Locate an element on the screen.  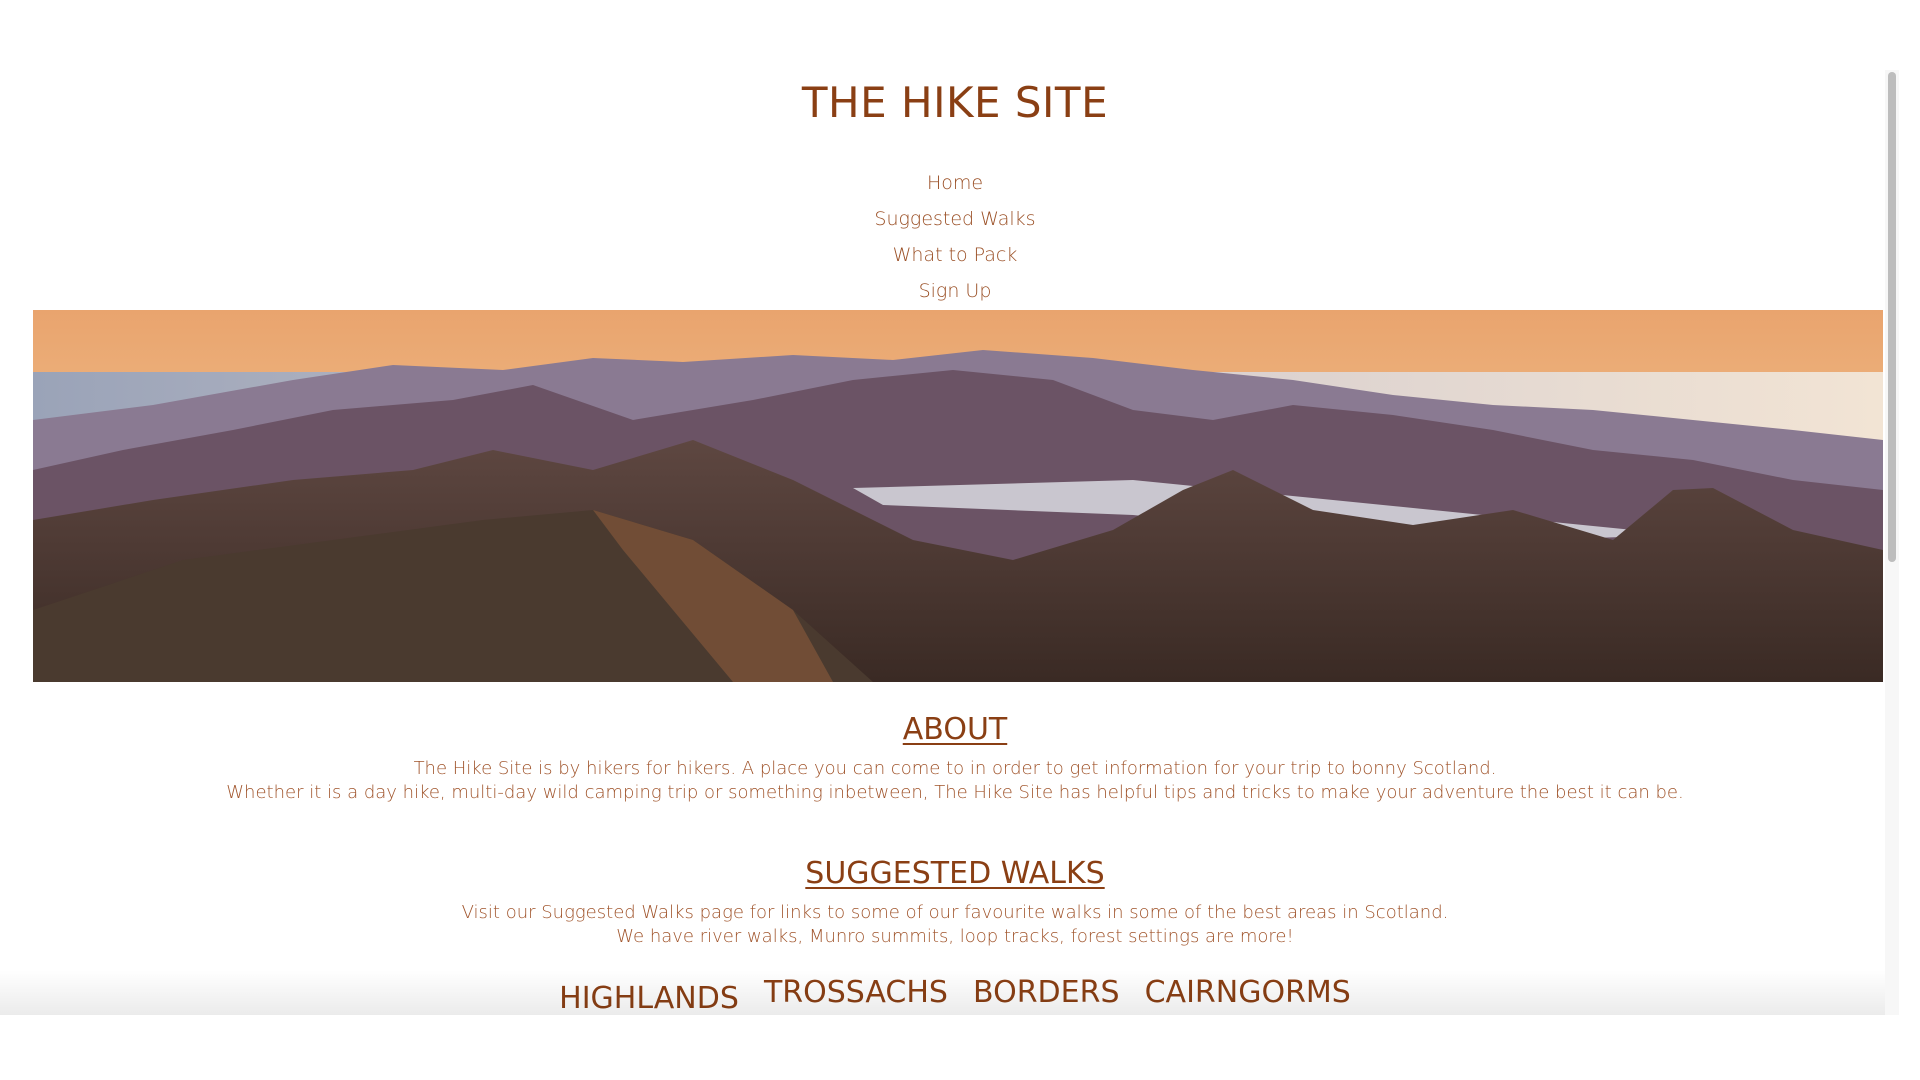
vertical-scrollbar-thumb is located at coordinates (1892, 317).